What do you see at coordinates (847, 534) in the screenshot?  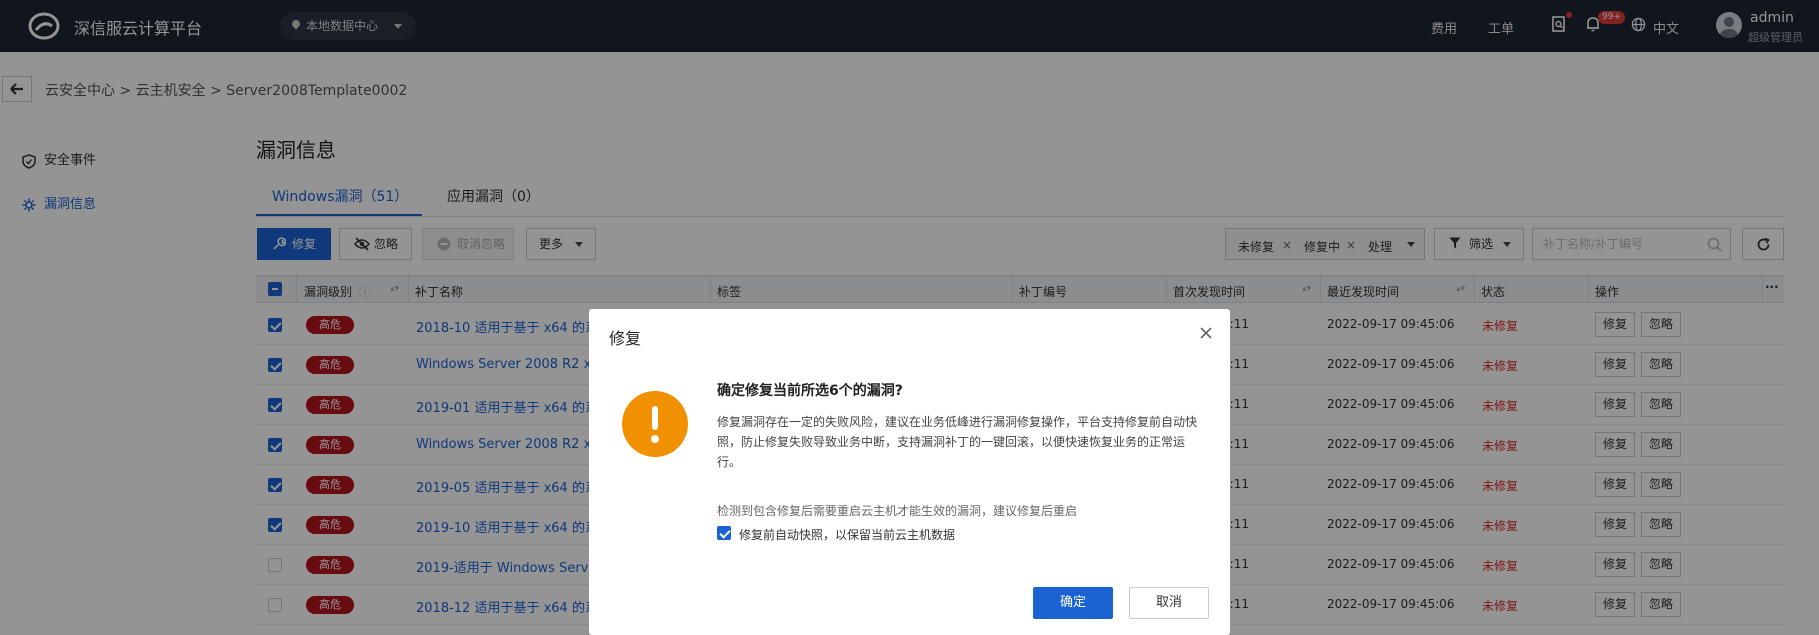 I see `auto-snapshot-label: 修复前自动快照，以保留当前云主机数据` at bounding box center [847, 534].